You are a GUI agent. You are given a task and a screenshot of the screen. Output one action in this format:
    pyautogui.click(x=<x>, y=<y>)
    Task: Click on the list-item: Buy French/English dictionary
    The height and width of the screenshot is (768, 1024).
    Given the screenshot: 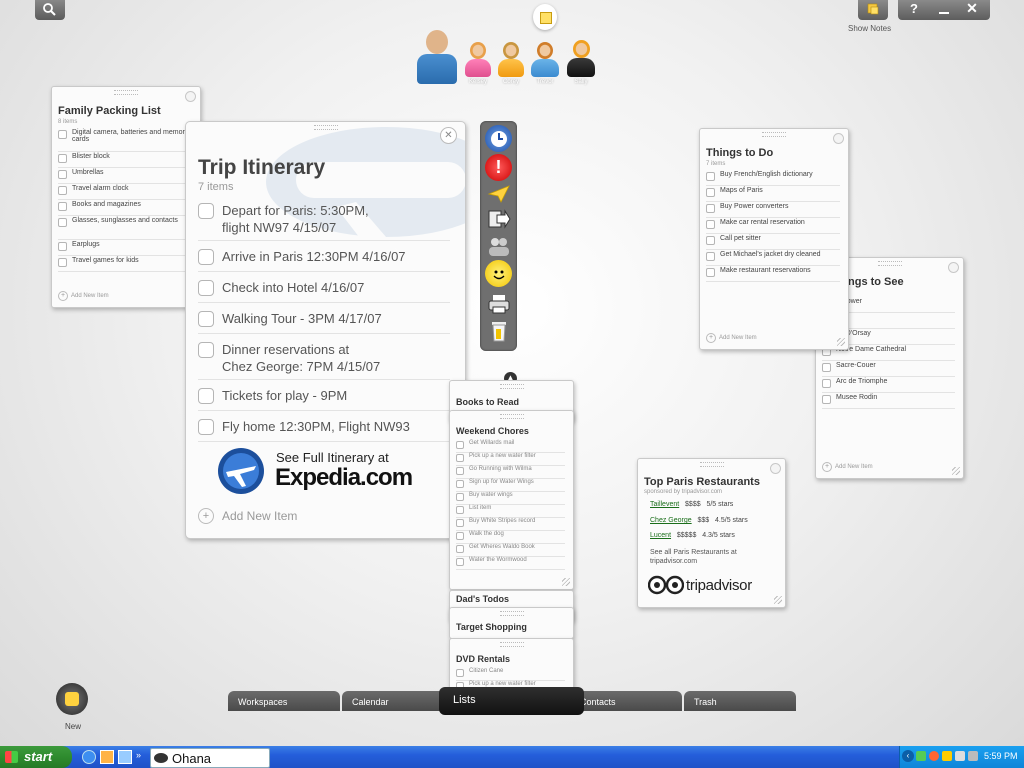 What is the action you would take?
    pyautogui.click(x=773, y=178)
    